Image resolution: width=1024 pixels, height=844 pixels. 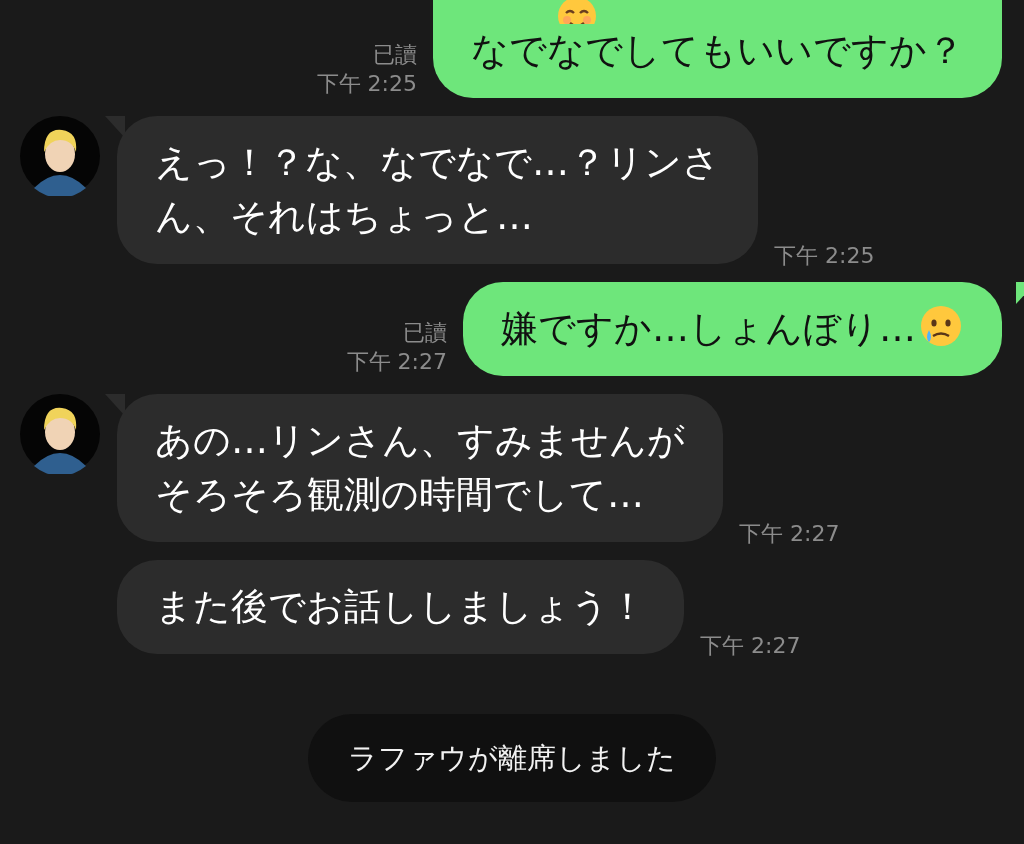 I want to click on system-notice: ラファウが離席しました, so click(x=512, y=758).